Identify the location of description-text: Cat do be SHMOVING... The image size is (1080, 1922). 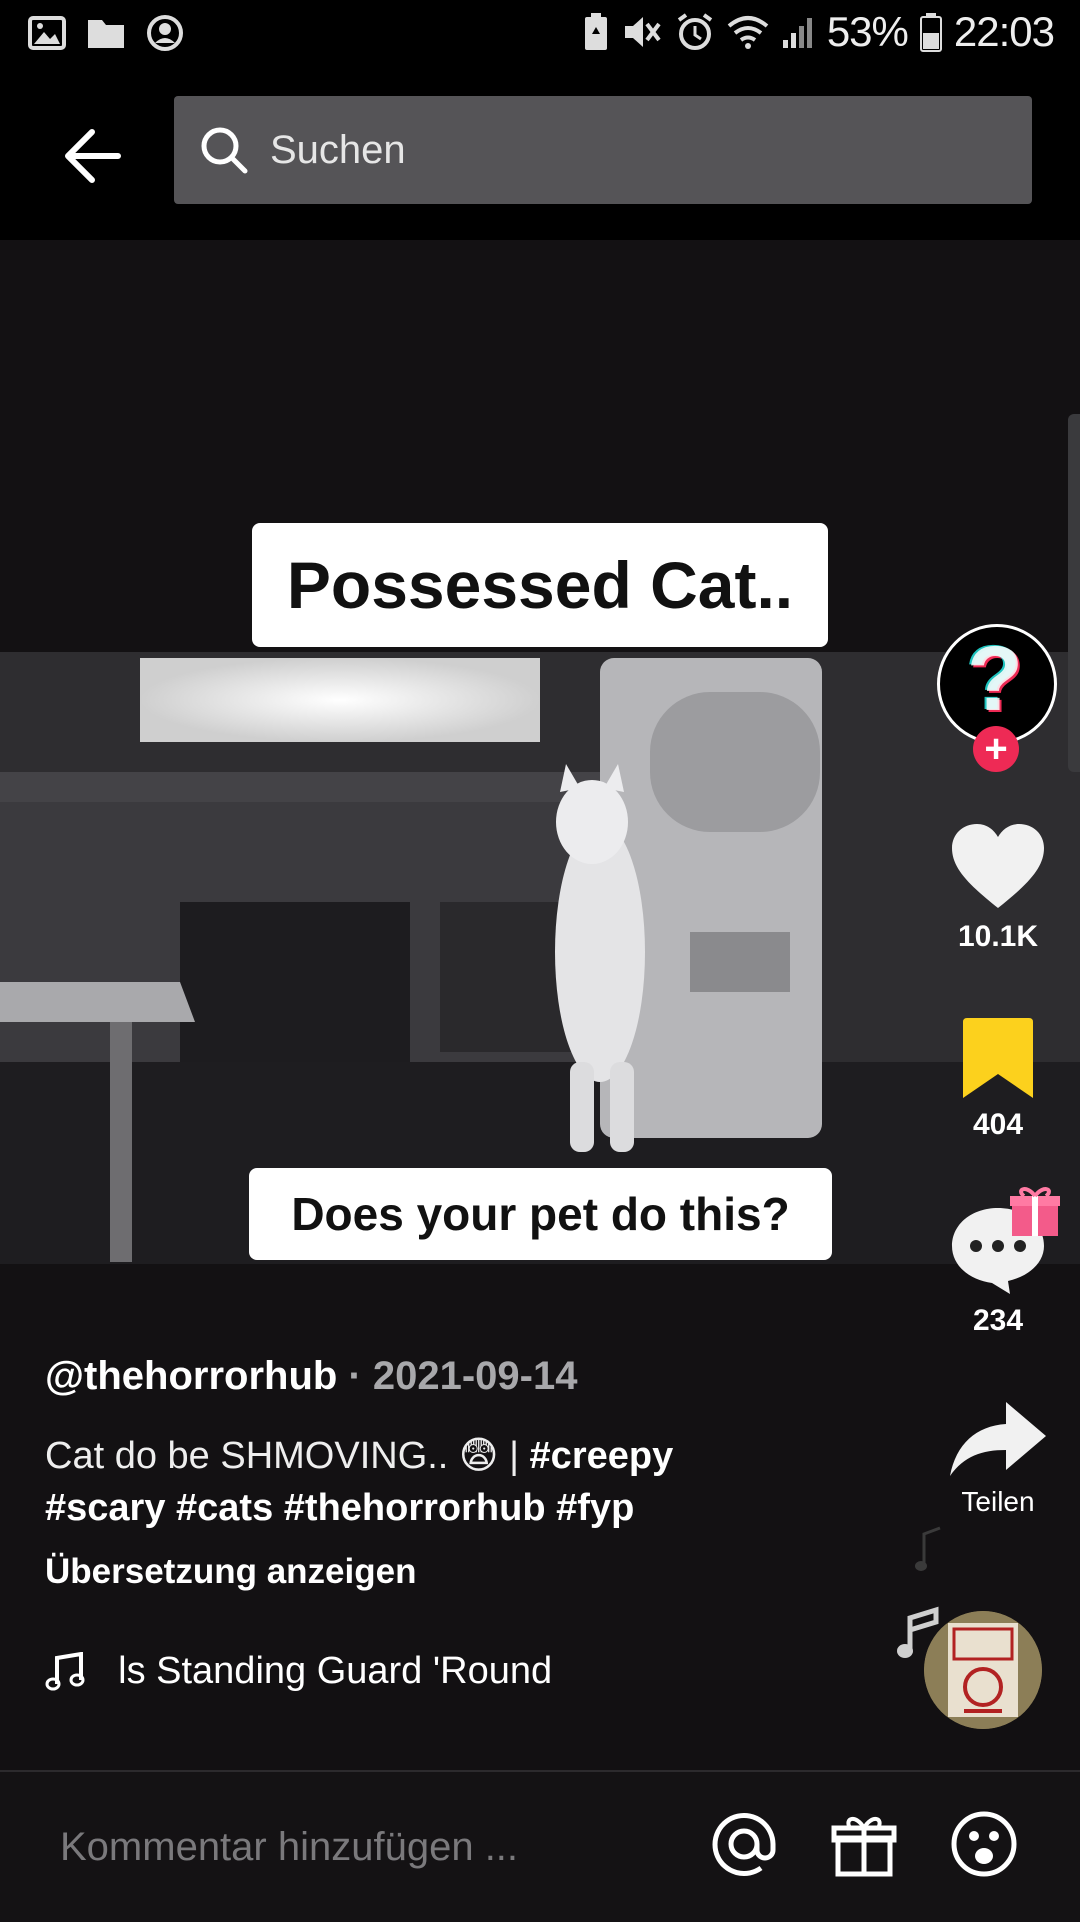
(252, 1456).